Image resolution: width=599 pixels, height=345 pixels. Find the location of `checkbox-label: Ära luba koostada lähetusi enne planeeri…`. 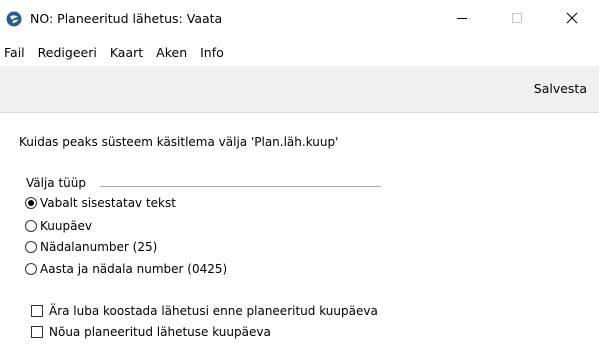

checkbox-label: Ära luba koostada lähetusi enne planeeri… is located at coordinates (213, 311).